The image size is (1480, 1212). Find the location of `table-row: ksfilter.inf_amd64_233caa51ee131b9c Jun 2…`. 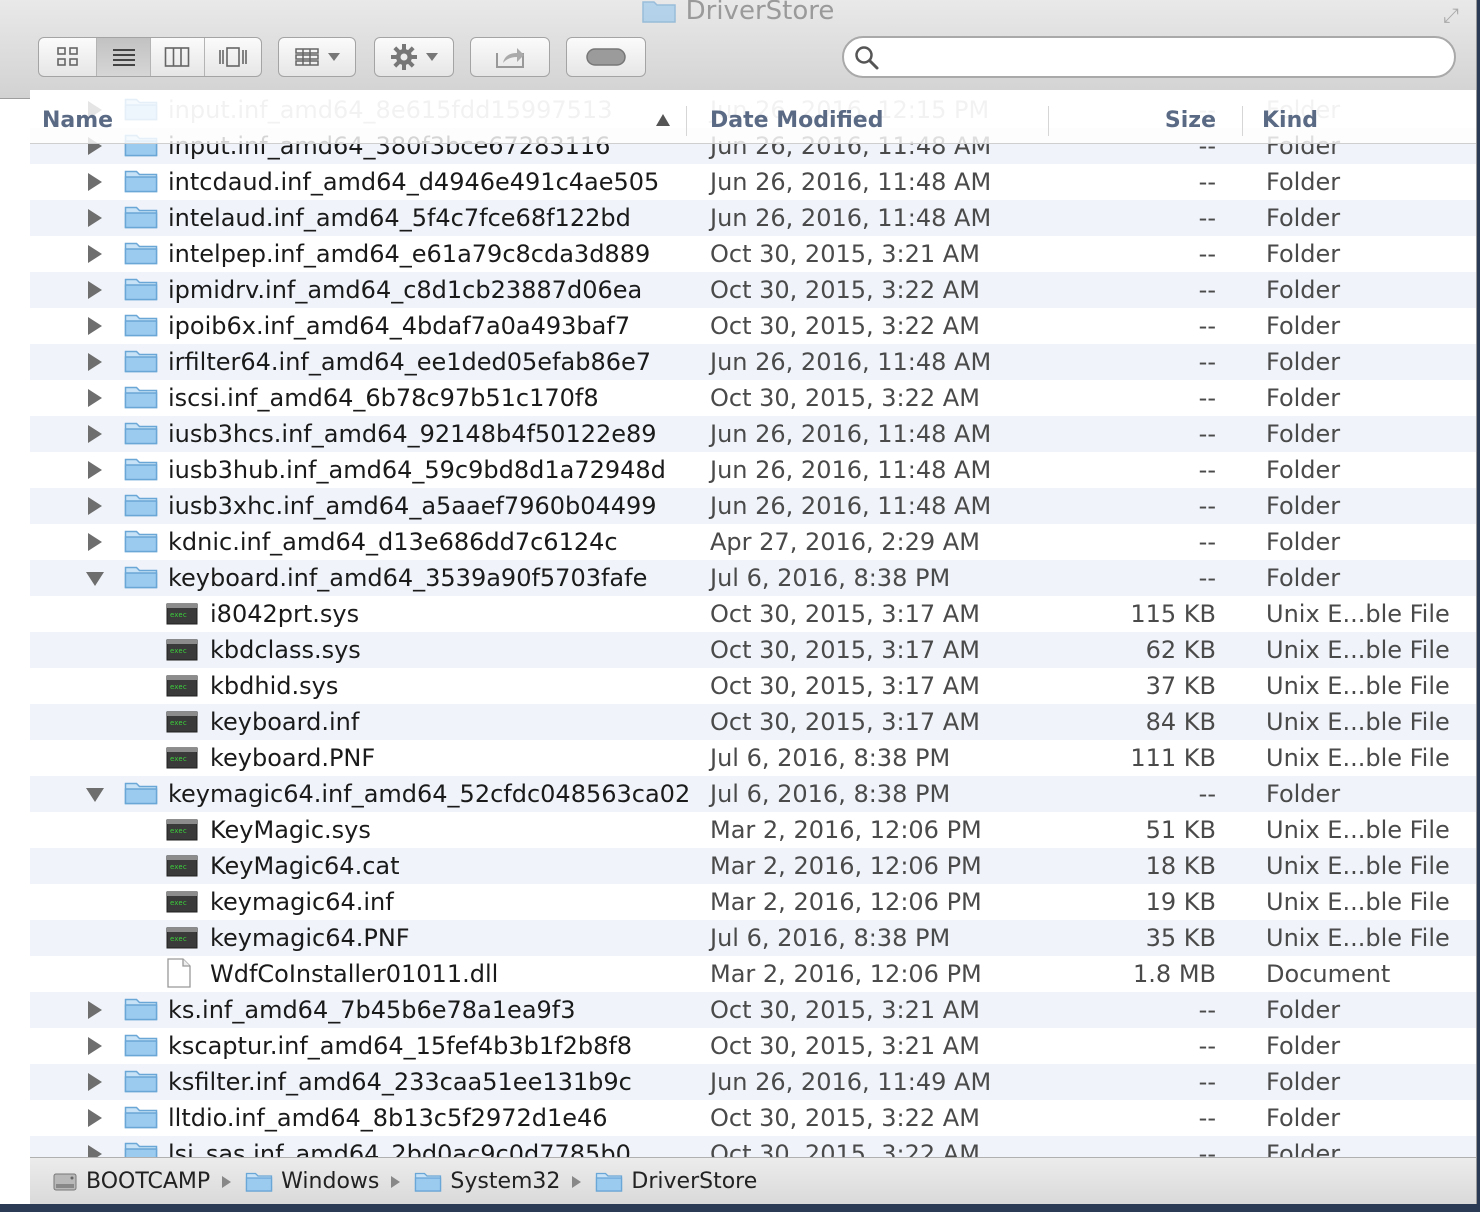

table-row: ksfilter.inf_amd64_233caa51ee131b9c Jun 2… is located at coordinates (753, 1082).